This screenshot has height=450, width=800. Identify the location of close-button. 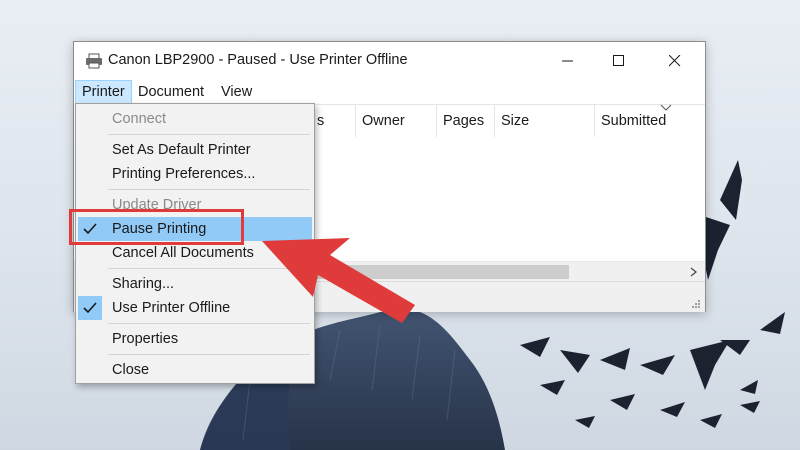
(675, 61).